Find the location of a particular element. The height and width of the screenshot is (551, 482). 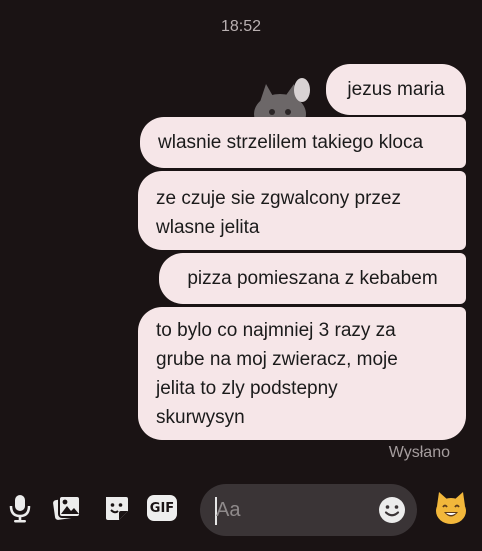

message-text-line: grube na moj zwieracz, moje is located at coordinates (277, 359).